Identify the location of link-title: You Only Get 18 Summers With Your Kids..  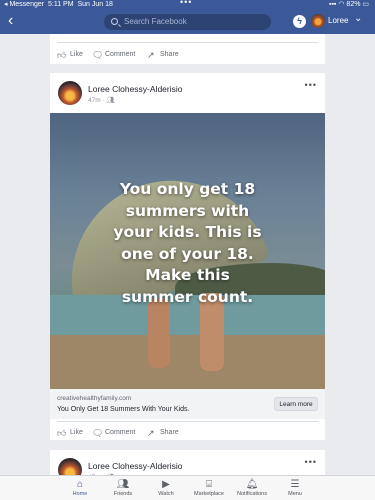
(123, 409).